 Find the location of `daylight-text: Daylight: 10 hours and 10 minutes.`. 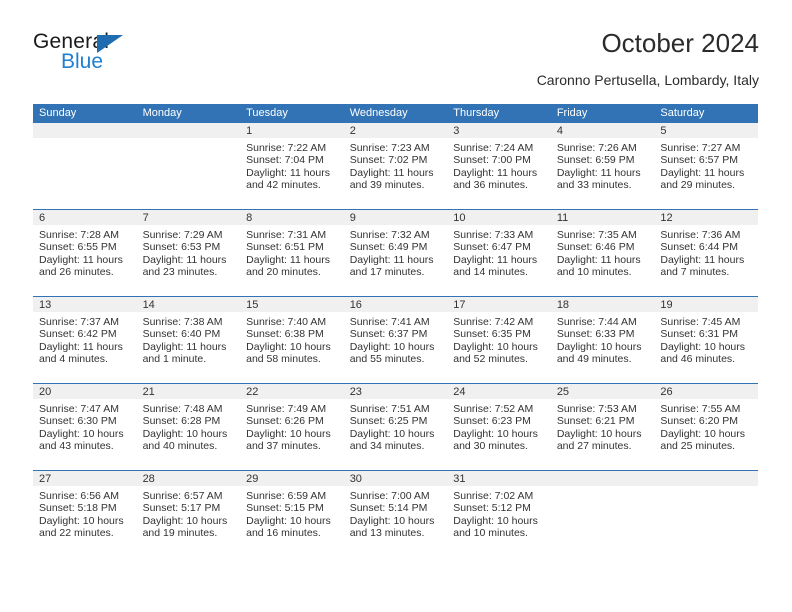

daylight-text: Daylight: 10 hours and 10 minutes. is located at coordinates (495, 527).